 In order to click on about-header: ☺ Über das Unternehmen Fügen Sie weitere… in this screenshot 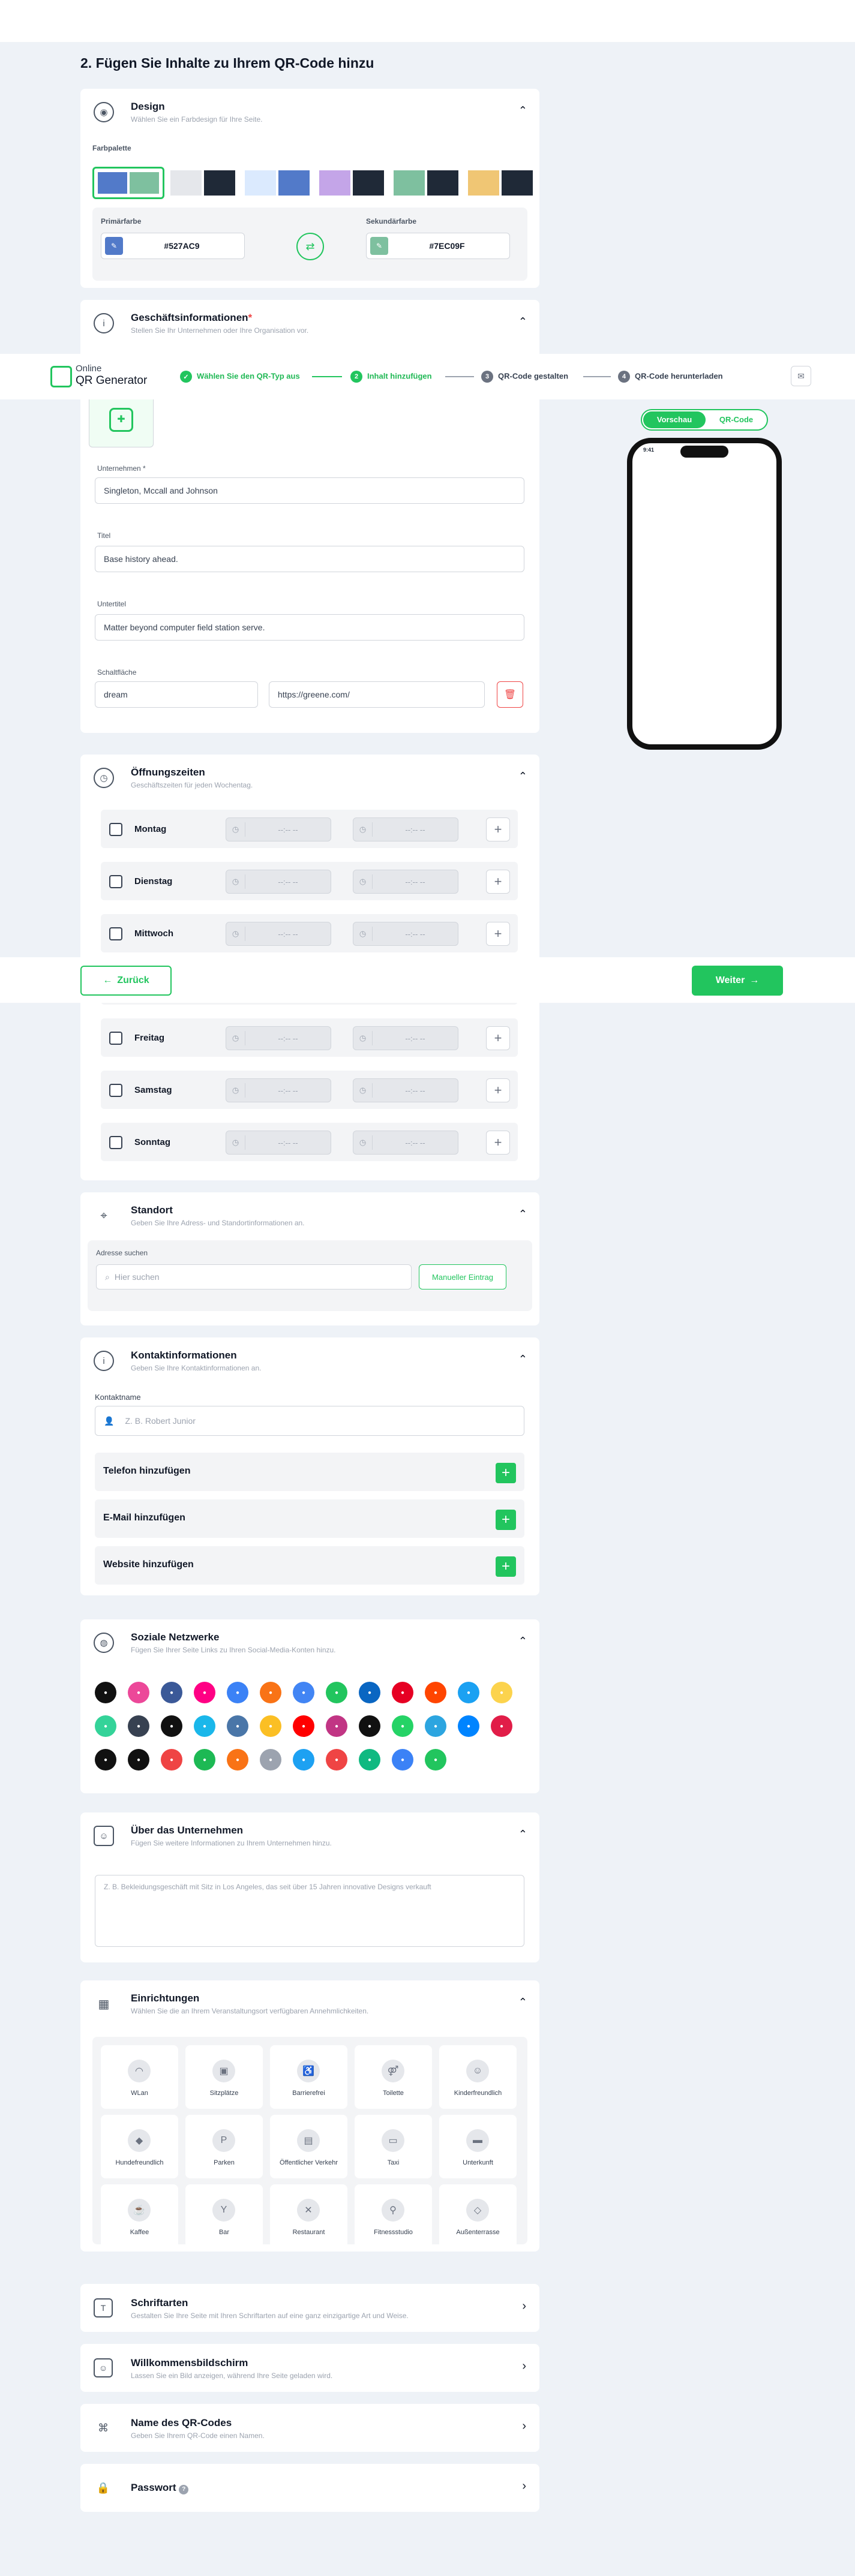, I will do `click(309, 1836)`.